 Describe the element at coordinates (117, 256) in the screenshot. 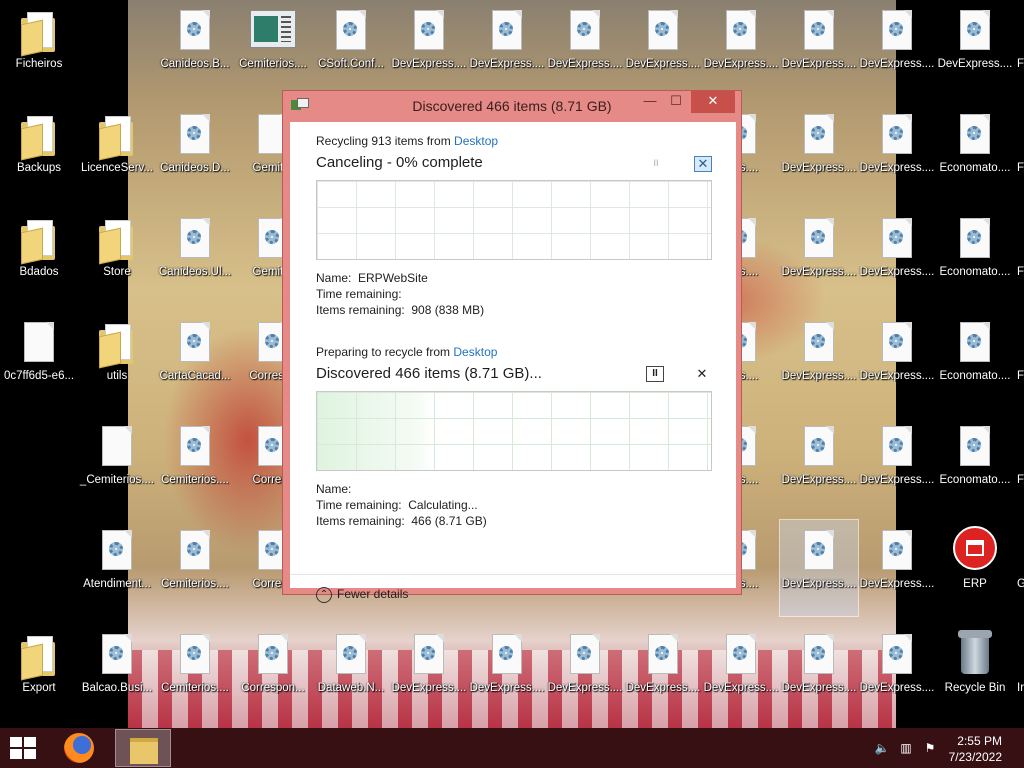

I see `desktop-icon: Store` at that location.